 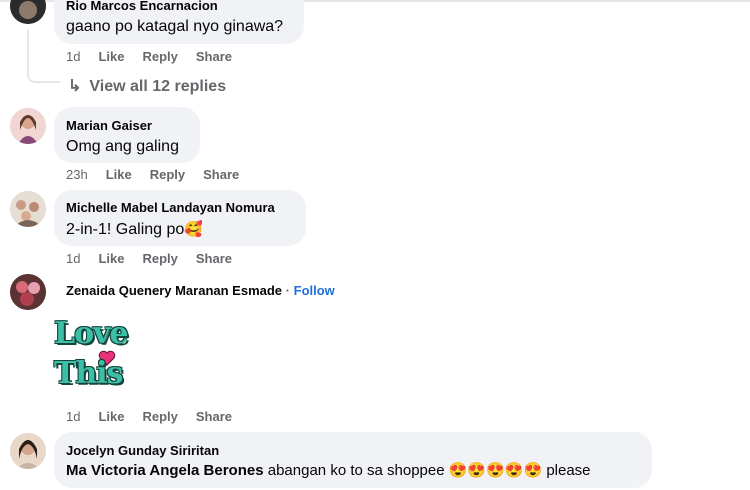 What do you see at coordinates (99, 354) in the screenshot?
I see `love-this-sticker: Love This` at bounding box center [99, 354].